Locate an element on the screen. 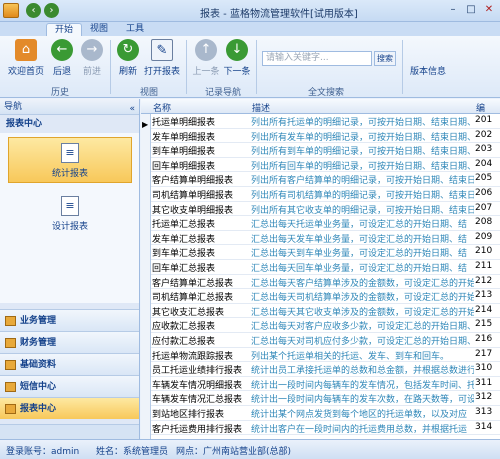 This screenshot has width=500, height=459. cell-description: 统计出一段时间内每辆车的发车次数，在路天数等，可设 is located at coordinates (362, 400).